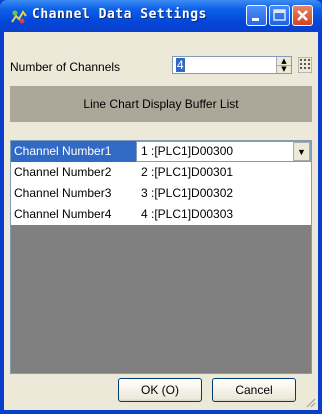 This screenshot has width=322, height=414. I want to click on resize-grip-icon, so click(310, 402).